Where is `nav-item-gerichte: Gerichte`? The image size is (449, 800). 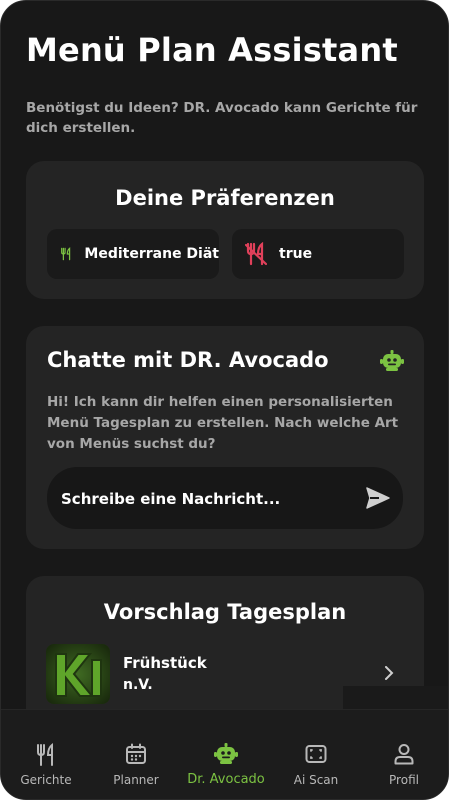 nav-item-gerichte: Gerichte is located at coordinates (46, 754).